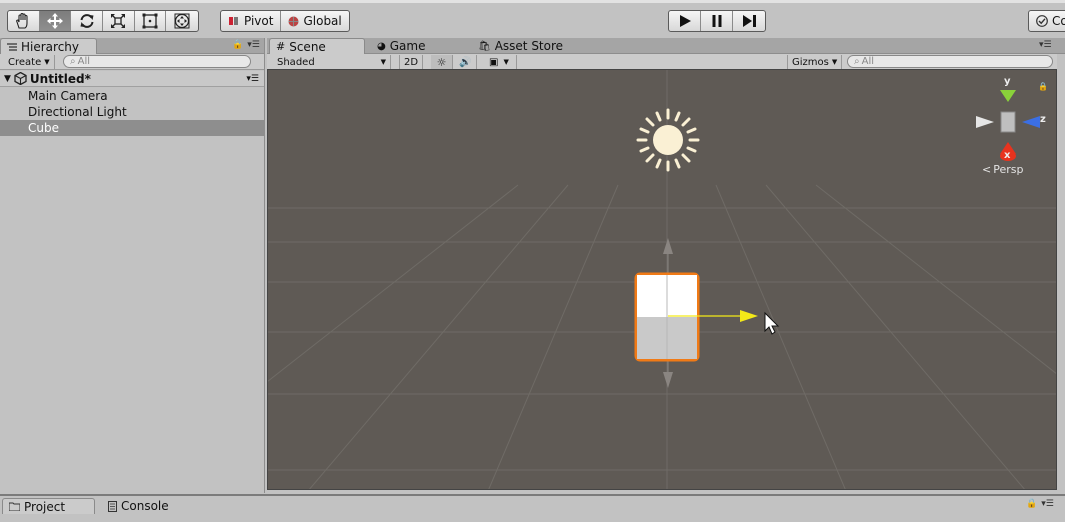 The image size is (1065, 522). What do you see at coordinates (246, 45) in the screenshot?
I see `hierarchy-panel-menu: 🔒 ▾☰` at bounding box center [246, 45].